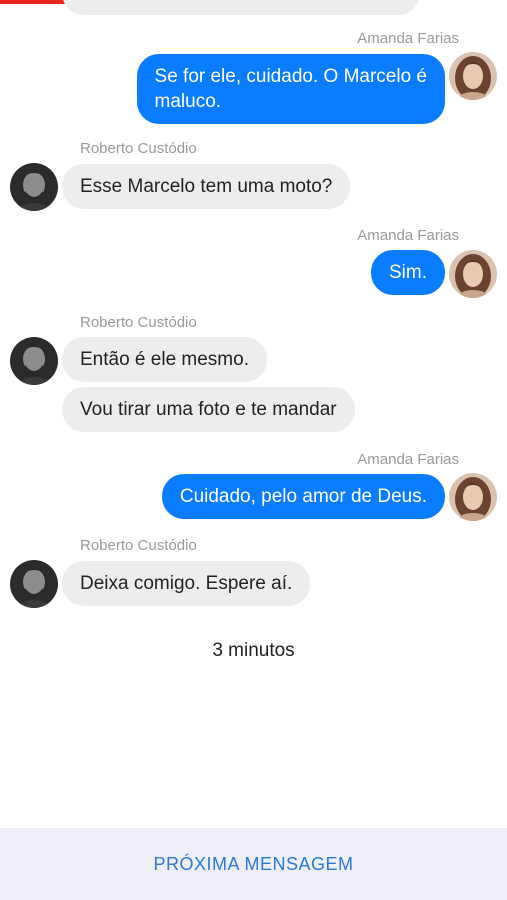 The height and width of the screenshot is (900, 507). What do you see at coordinates (241, 7) in the screenshot?
I see `previous-message-bubble` at bounding box center [241, 7].